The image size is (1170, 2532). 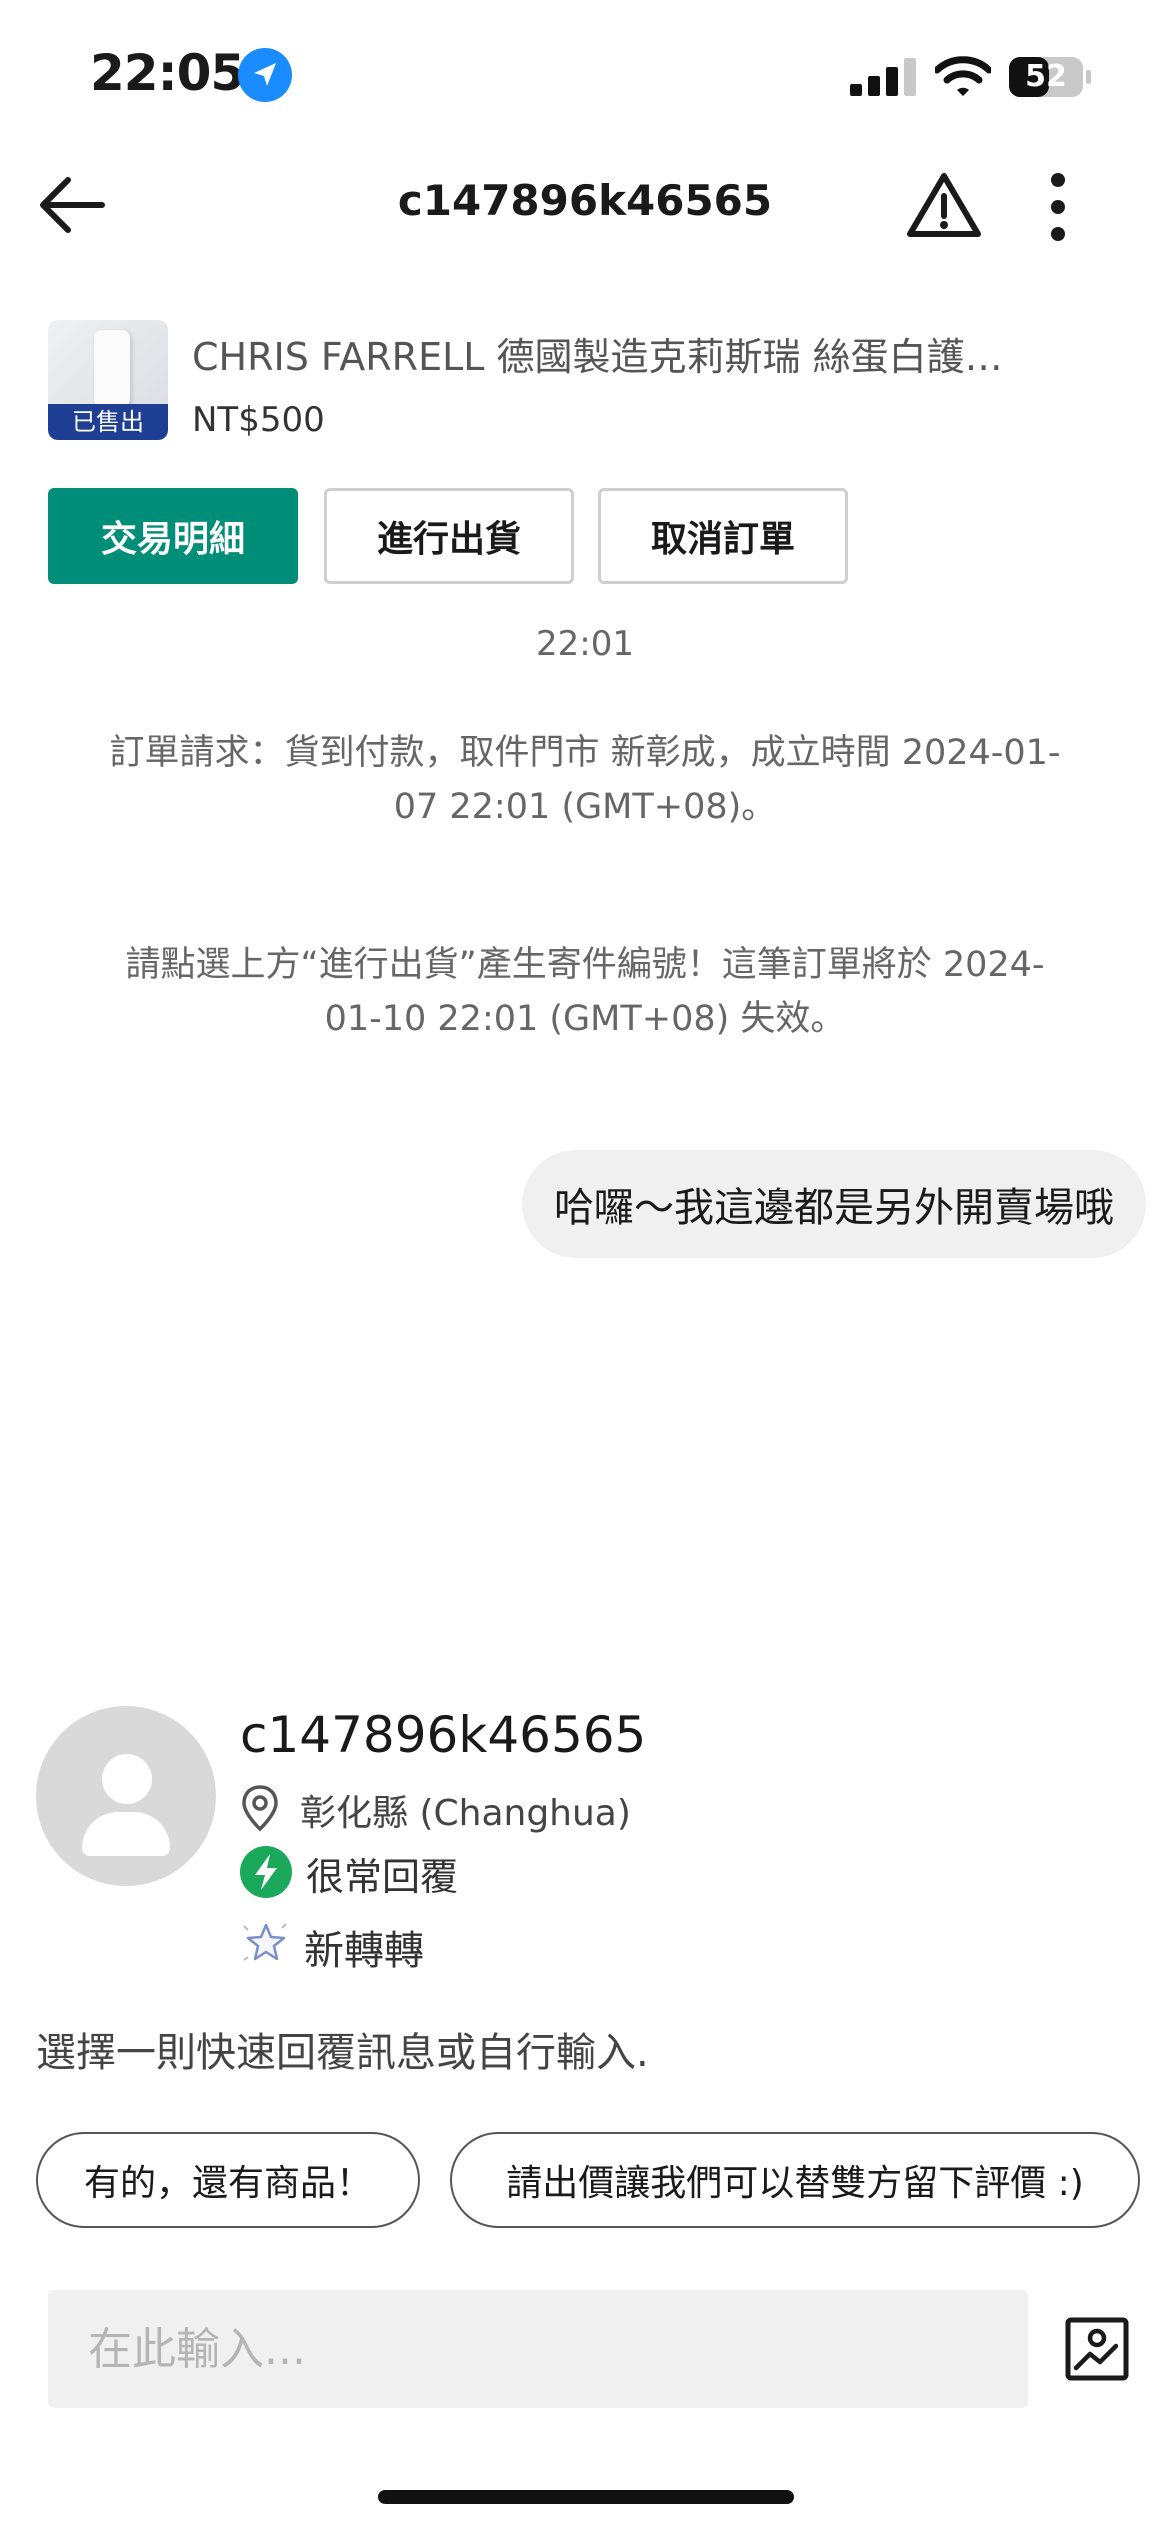 What do you see at coordinates (944, 205) in the screenshot?
I see `warning-icon` at bounding box center [944, 205].